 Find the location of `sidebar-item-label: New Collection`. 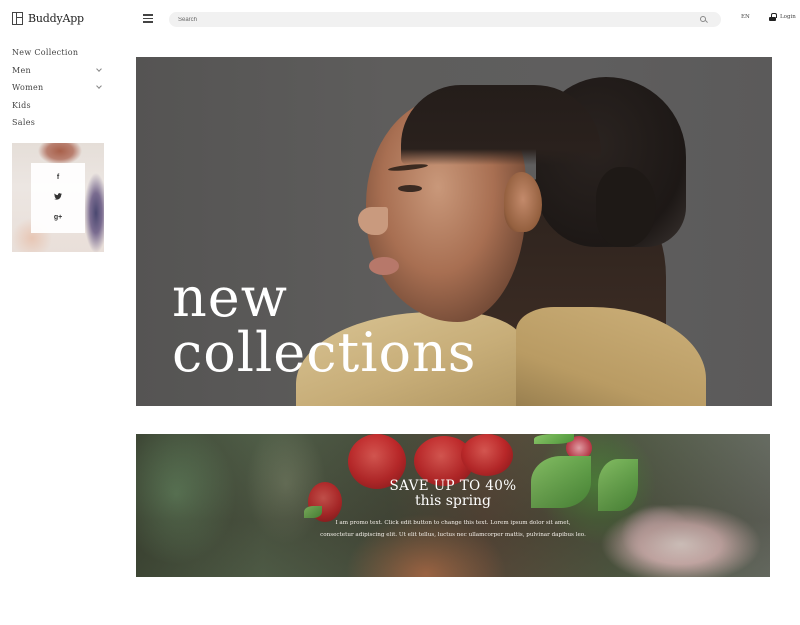

sidebar-item-label: New Collection is located at coordinates (45, 53).